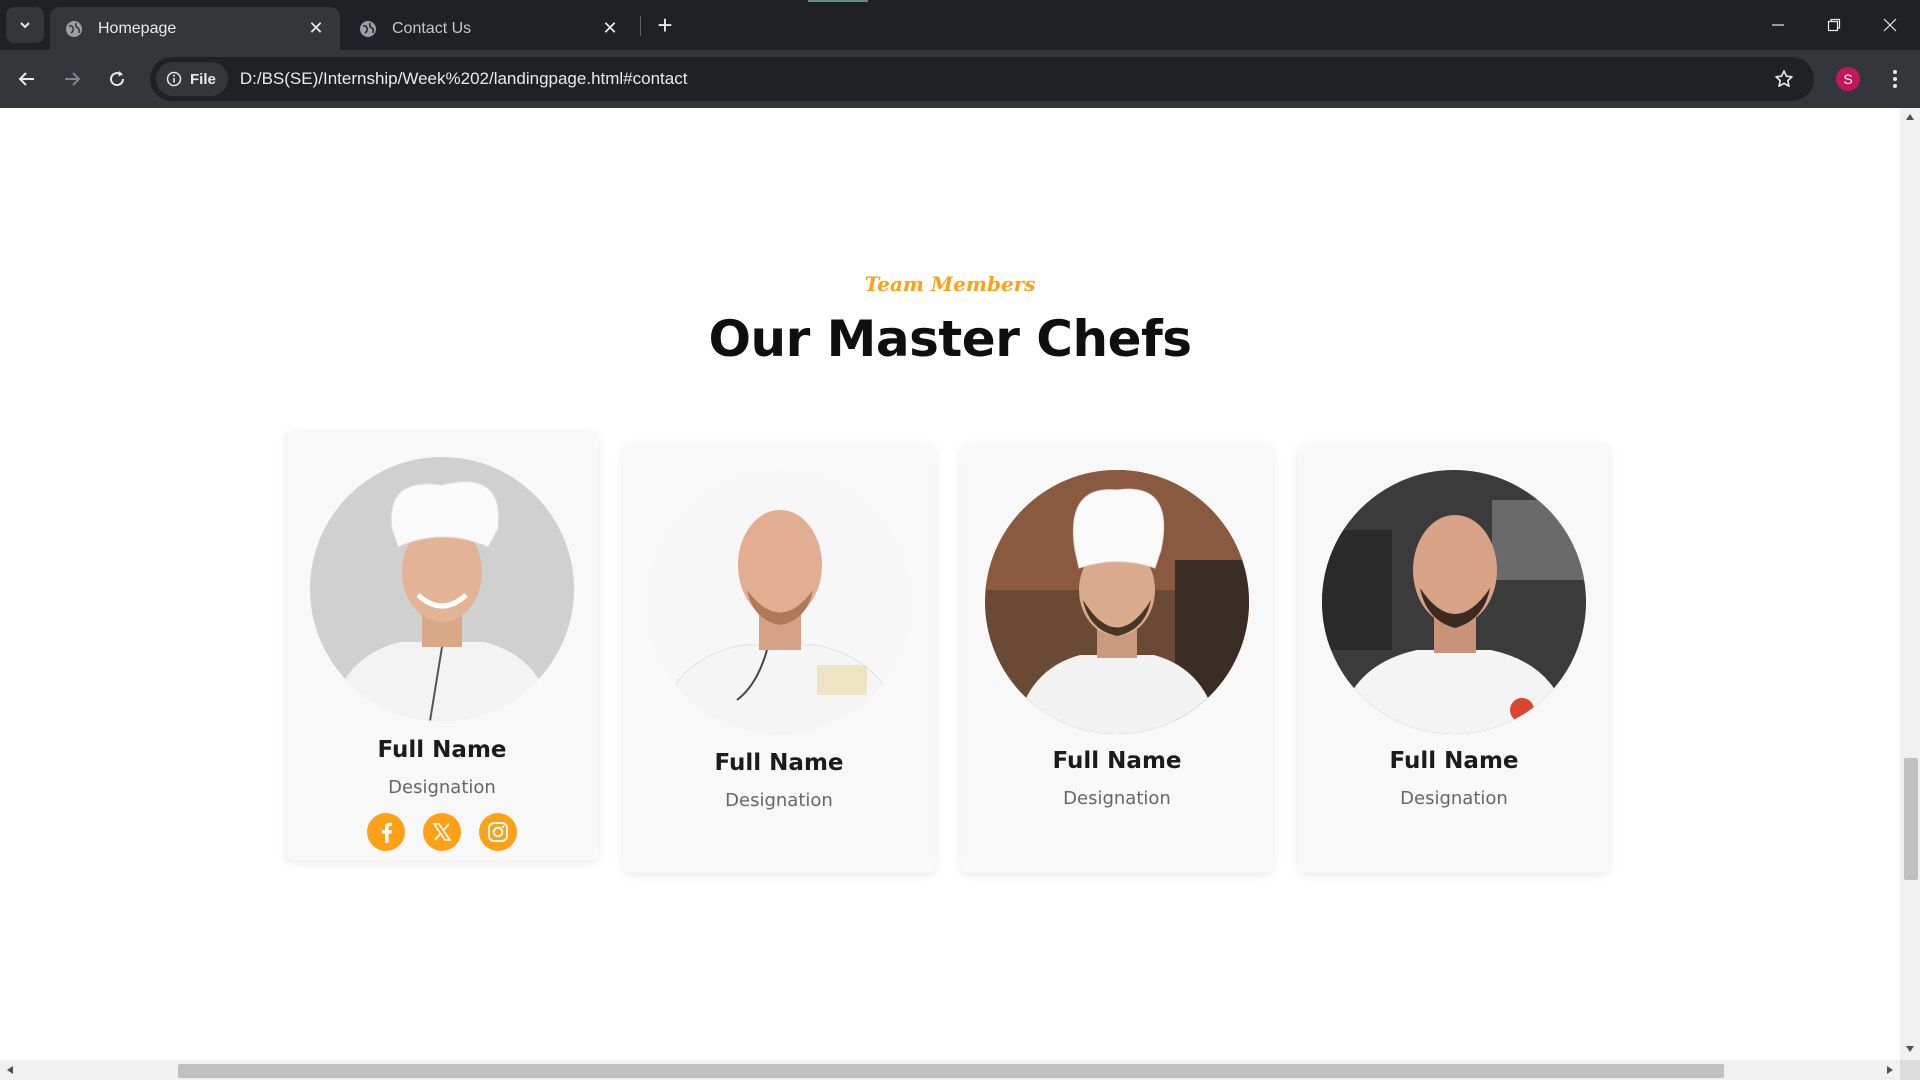 Image resolution: width=1920 pixels, height=1080 pixels. I want to click on triangle-left-icon, so click(10, 1070).